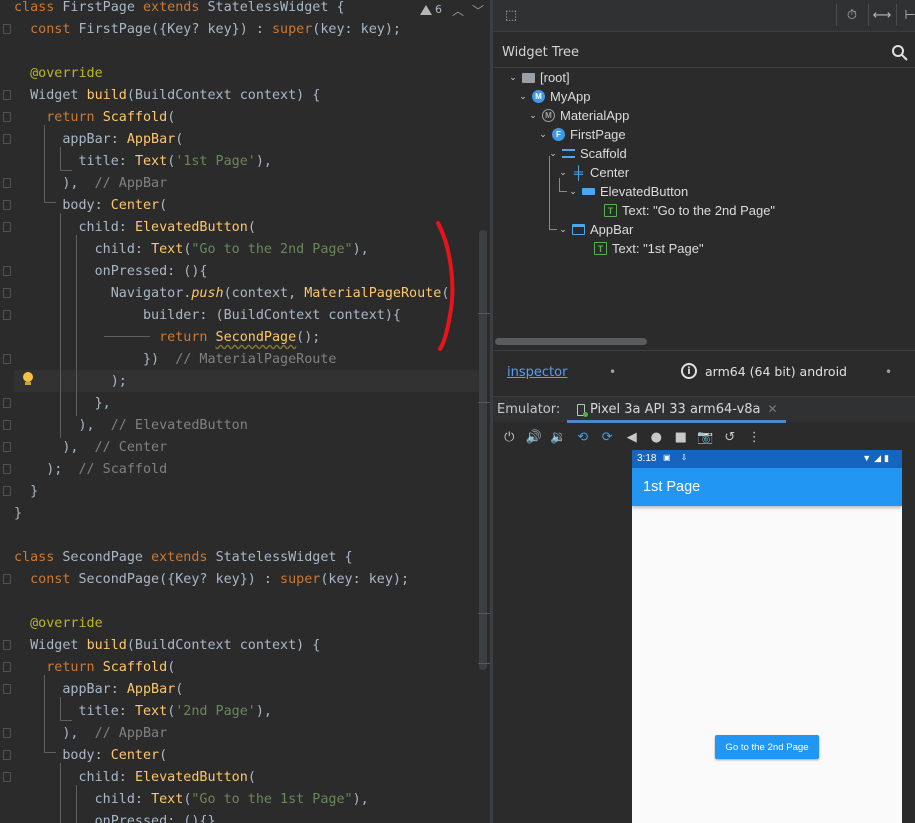 The height and width of the screenshot is (823, 915). I want to click on code-line: onPressed: (){, so click(231, 272).